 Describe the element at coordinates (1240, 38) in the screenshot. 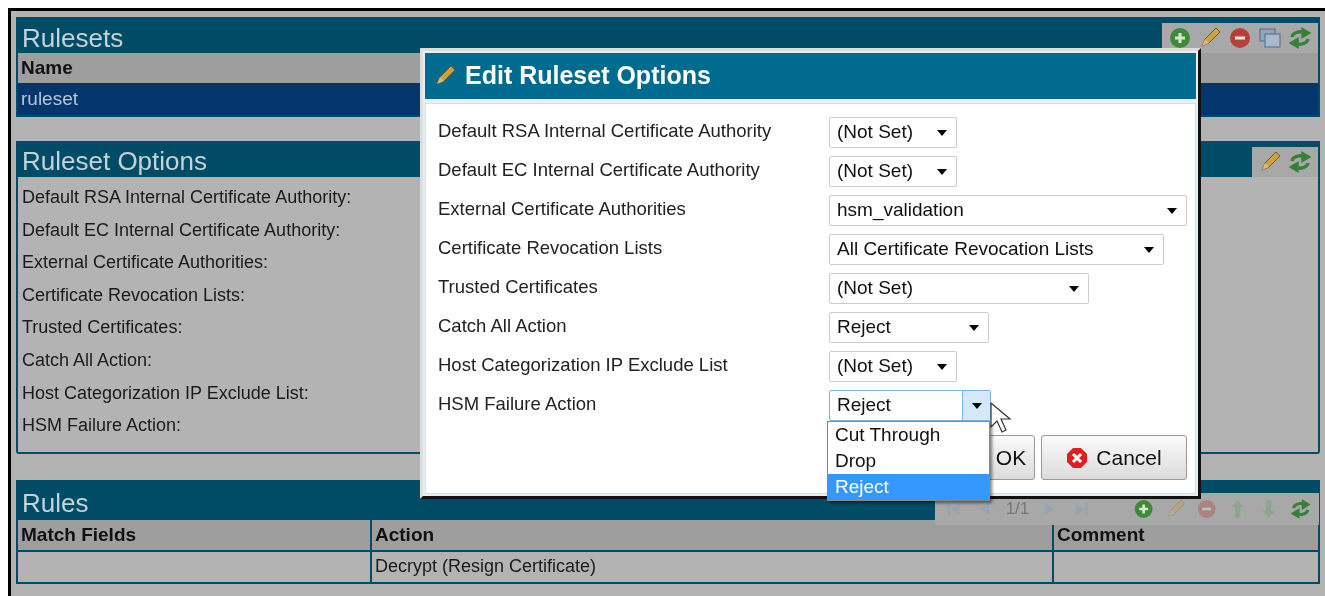

I see `remove-icon` at that location.